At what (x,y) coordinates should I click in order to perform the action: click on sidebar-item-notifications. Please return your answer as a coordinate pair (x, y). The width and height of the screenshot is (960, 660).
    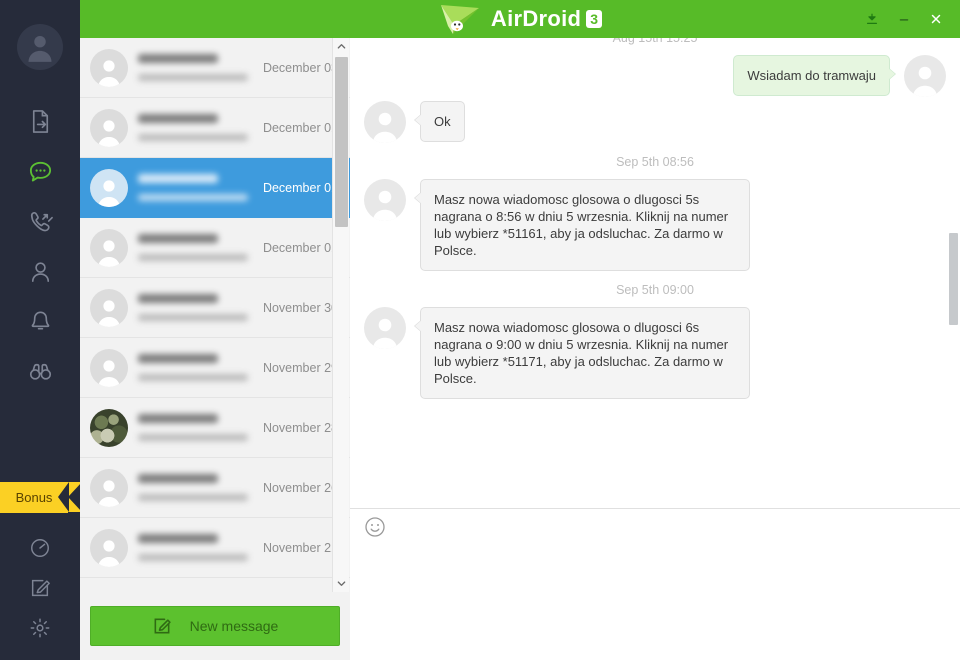
    Looking at the image, I should click on (40, 321).